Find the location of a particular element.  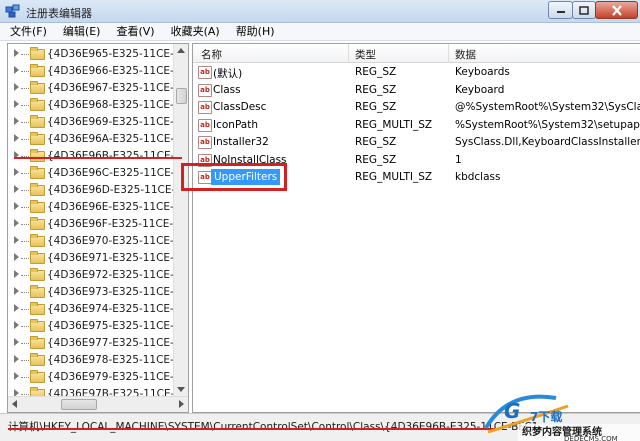

tree-item: {4D36E973-E325-11CE-BFC is located at coordinates (90, 292).